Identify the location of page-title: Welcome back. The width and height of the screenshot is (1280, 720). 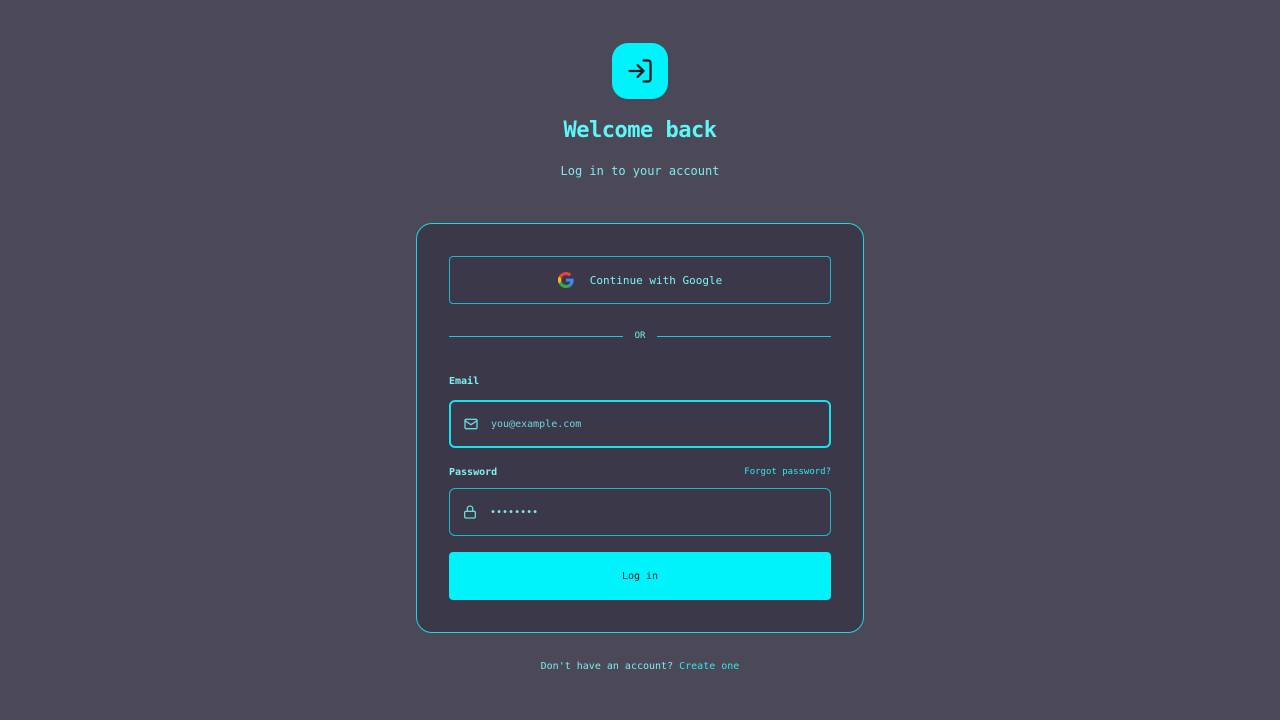
(640, 130).